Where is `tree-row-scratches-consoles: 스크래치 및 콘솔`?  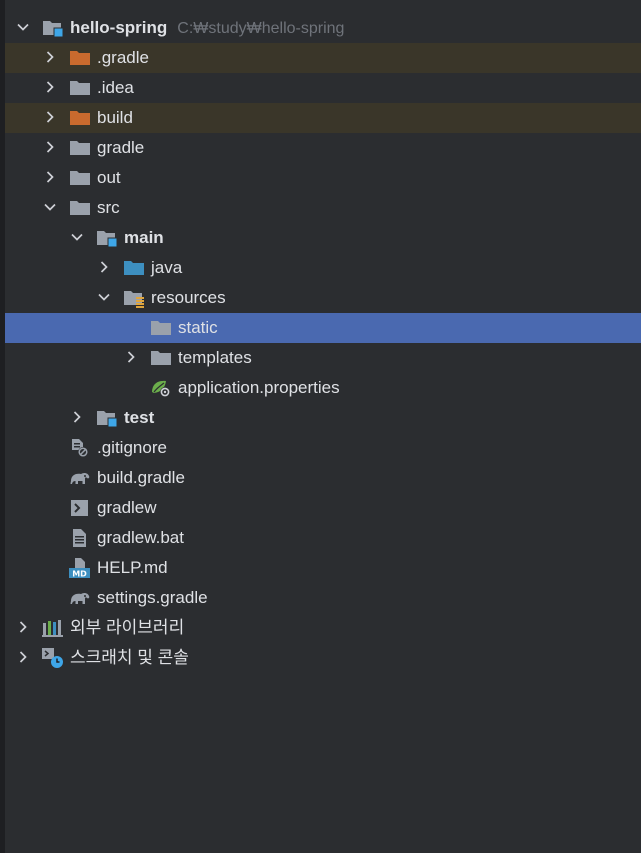 tree-row-scratches-consoles: 스크래치 및 콘솔 is located at coordinates (323, 658).